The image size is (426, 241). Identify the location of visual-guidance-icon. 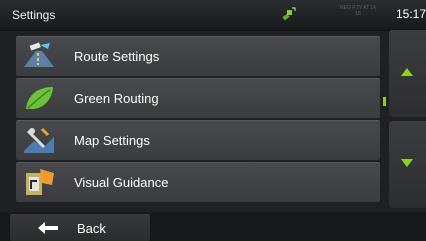
(39, 182).